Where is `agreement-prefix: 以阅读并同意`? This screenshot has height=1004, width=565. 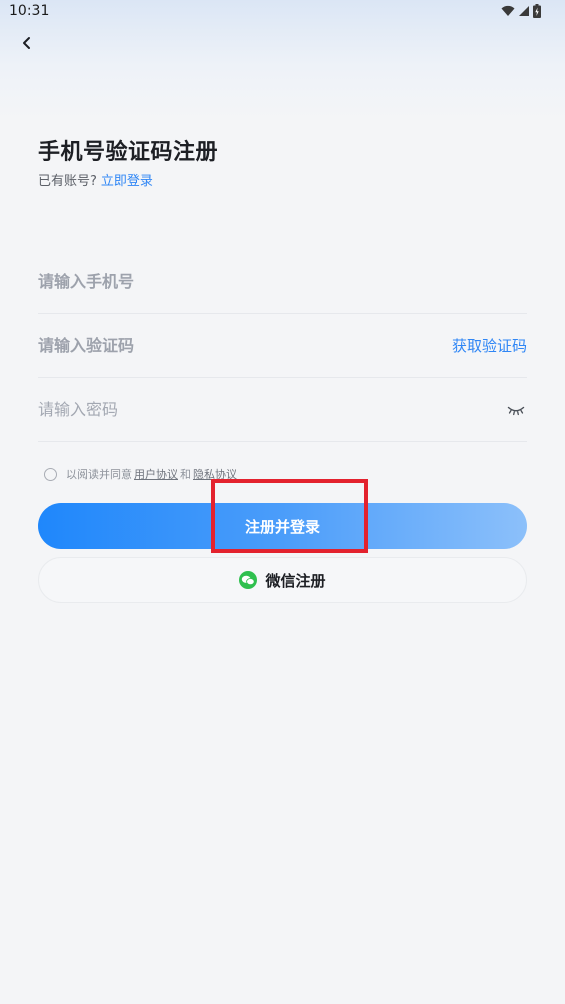 agreement-prefix: 以阅读并同意 is located at coordinates (99, 474).